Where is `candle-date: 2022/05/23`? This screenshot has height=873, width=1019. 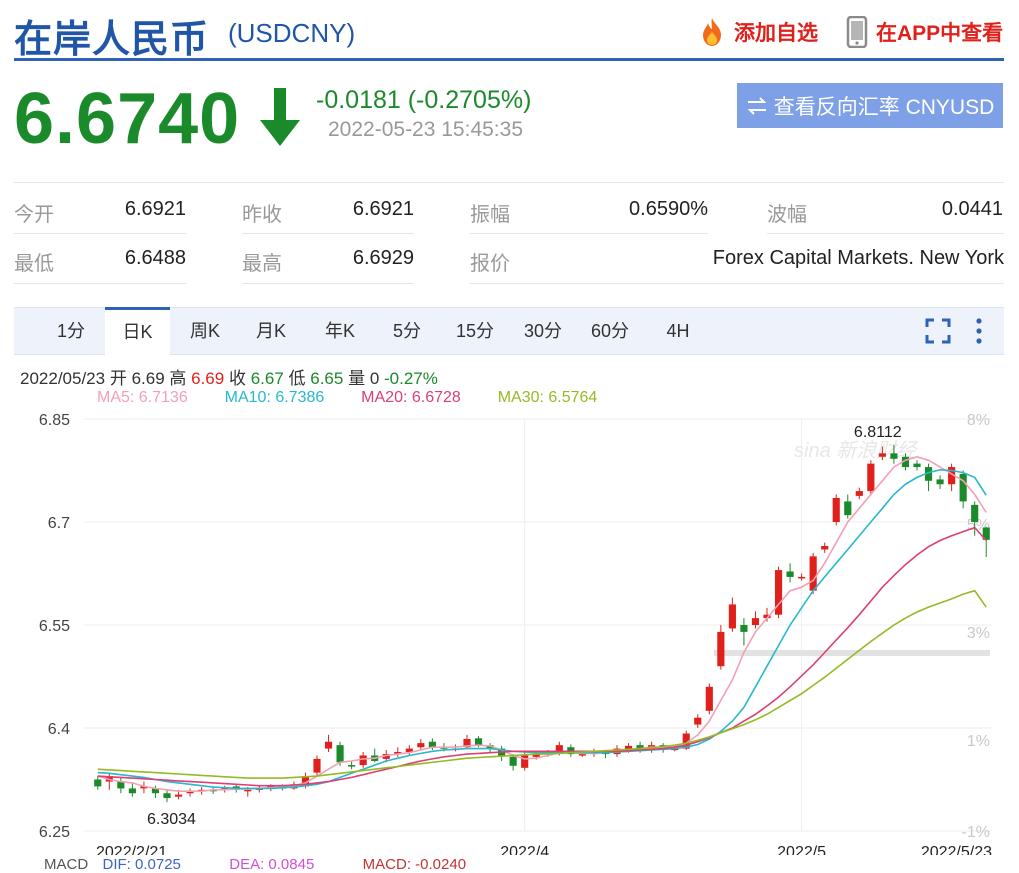
candle-date: 2022/05/23 is located at coordinates (63, 378).